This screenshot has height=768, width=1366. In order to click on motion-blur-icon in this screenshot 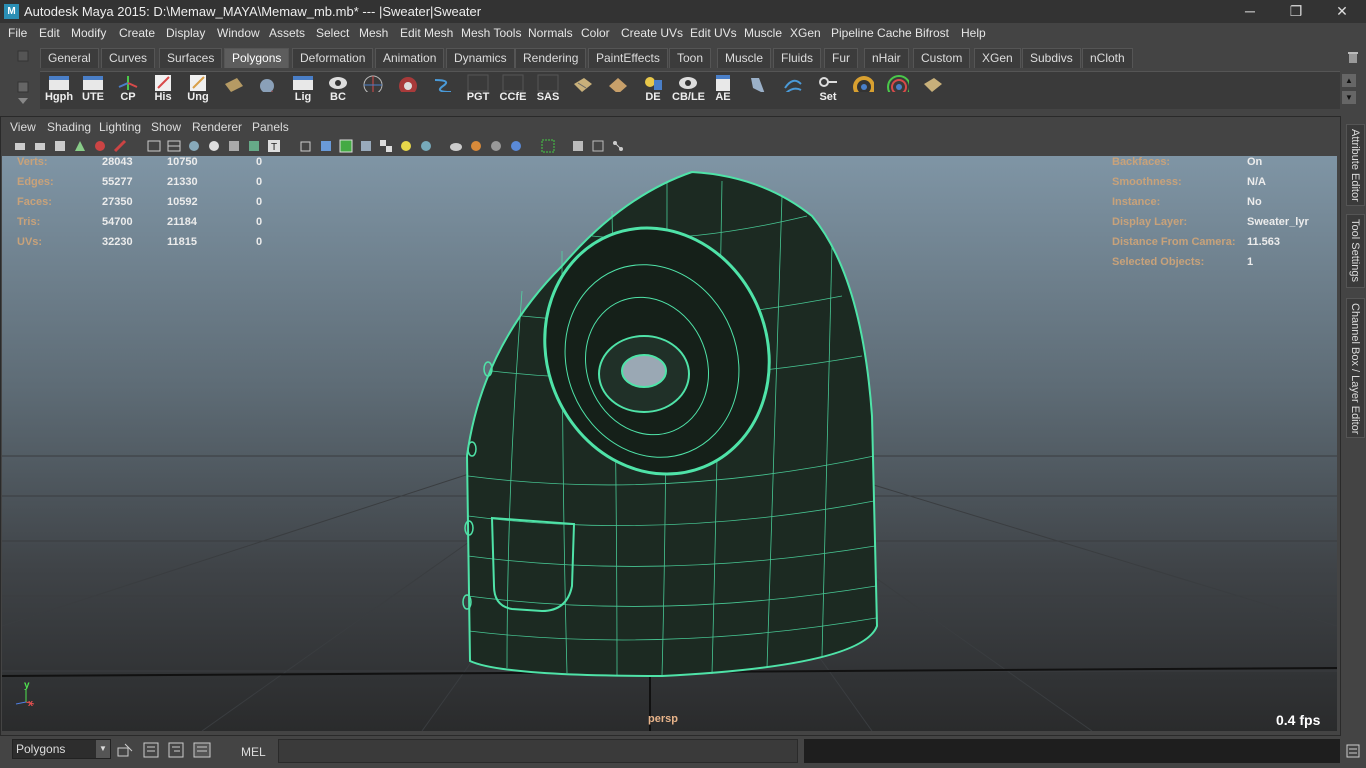, I will do `click(496, 146)`.